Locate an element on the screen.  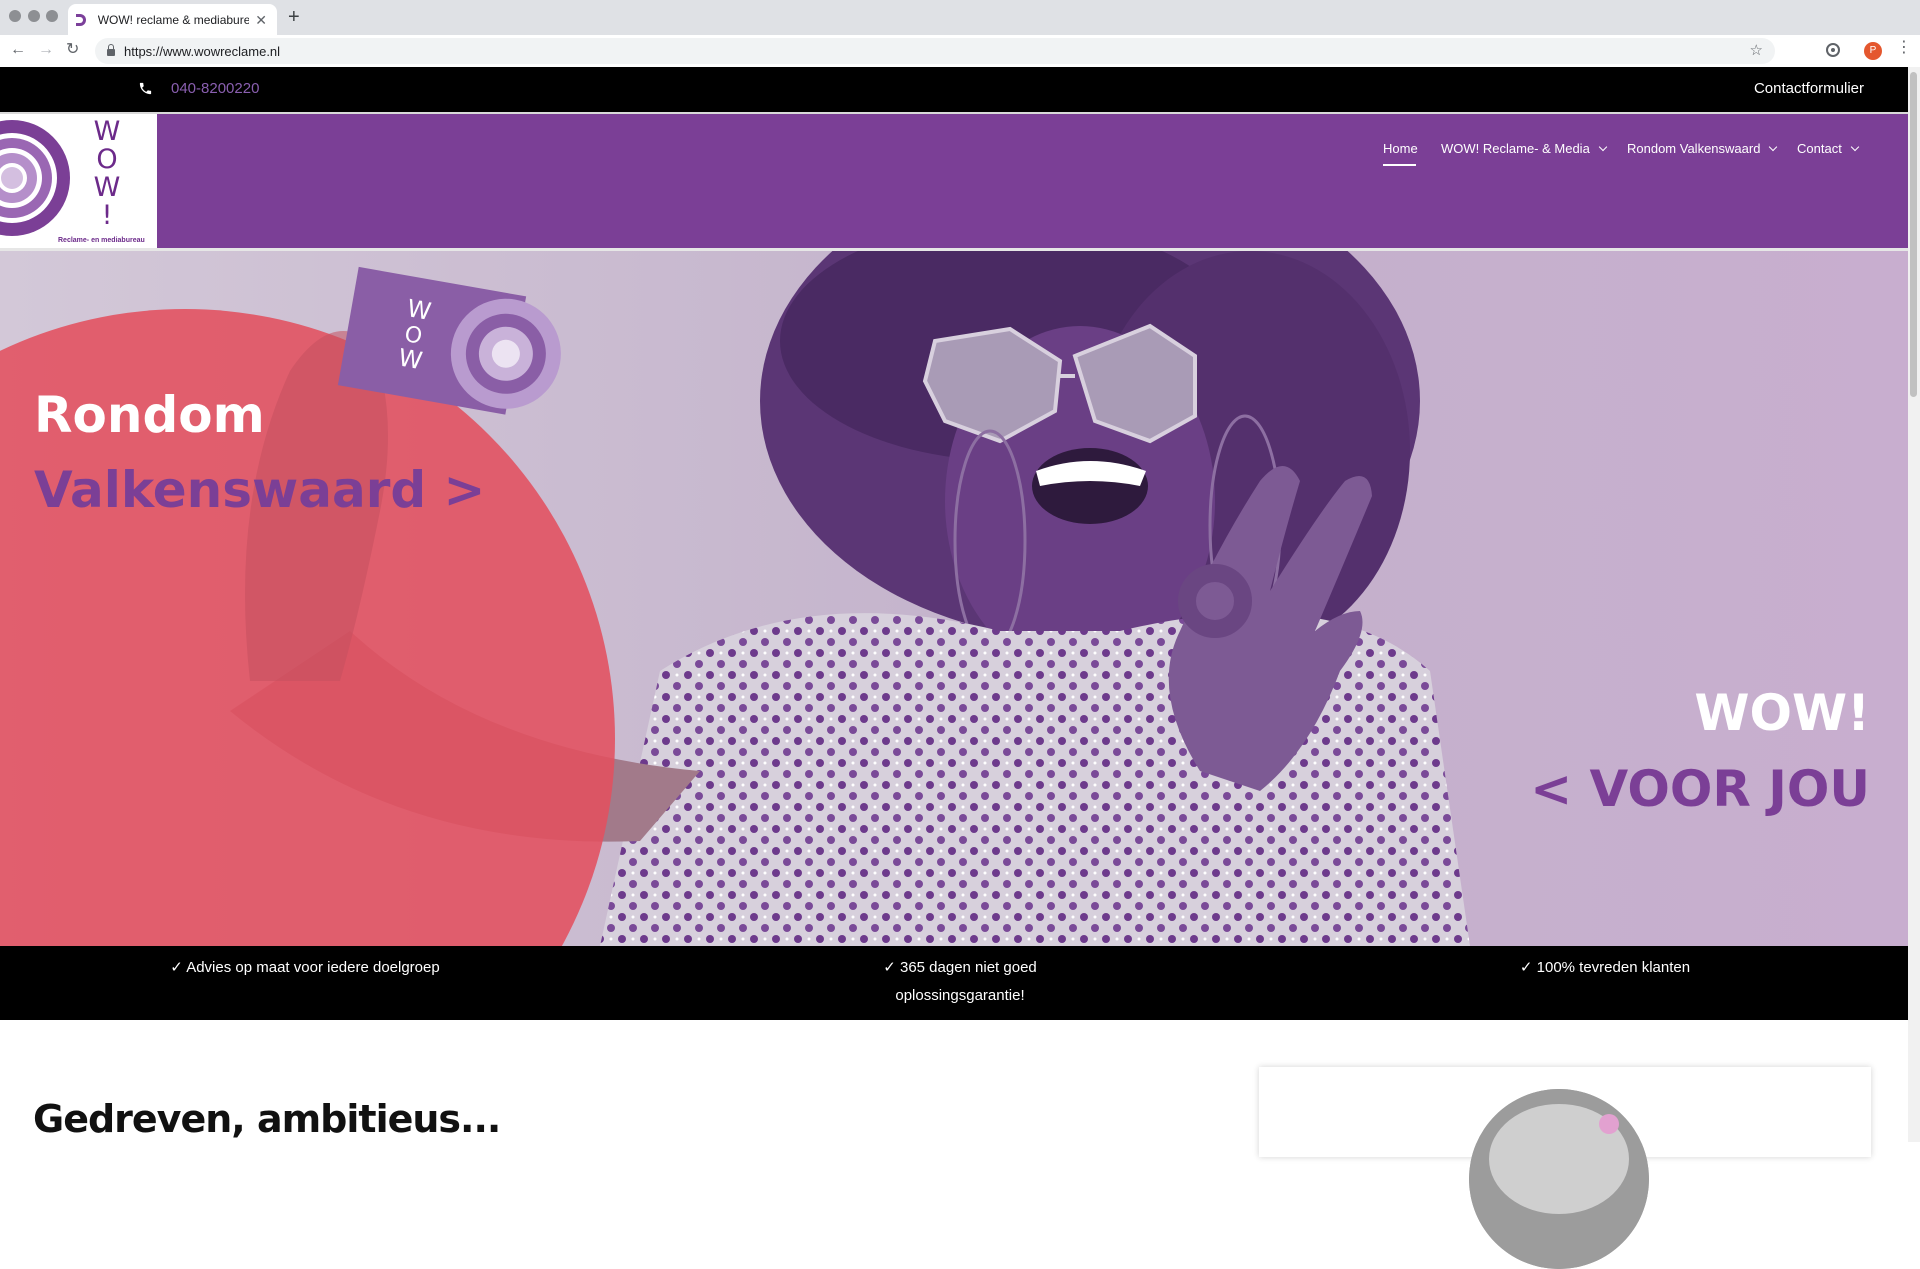
nav-item-wow-reclame-media: WOW! Reclame- & Media is located at coordinates (1524, 148).